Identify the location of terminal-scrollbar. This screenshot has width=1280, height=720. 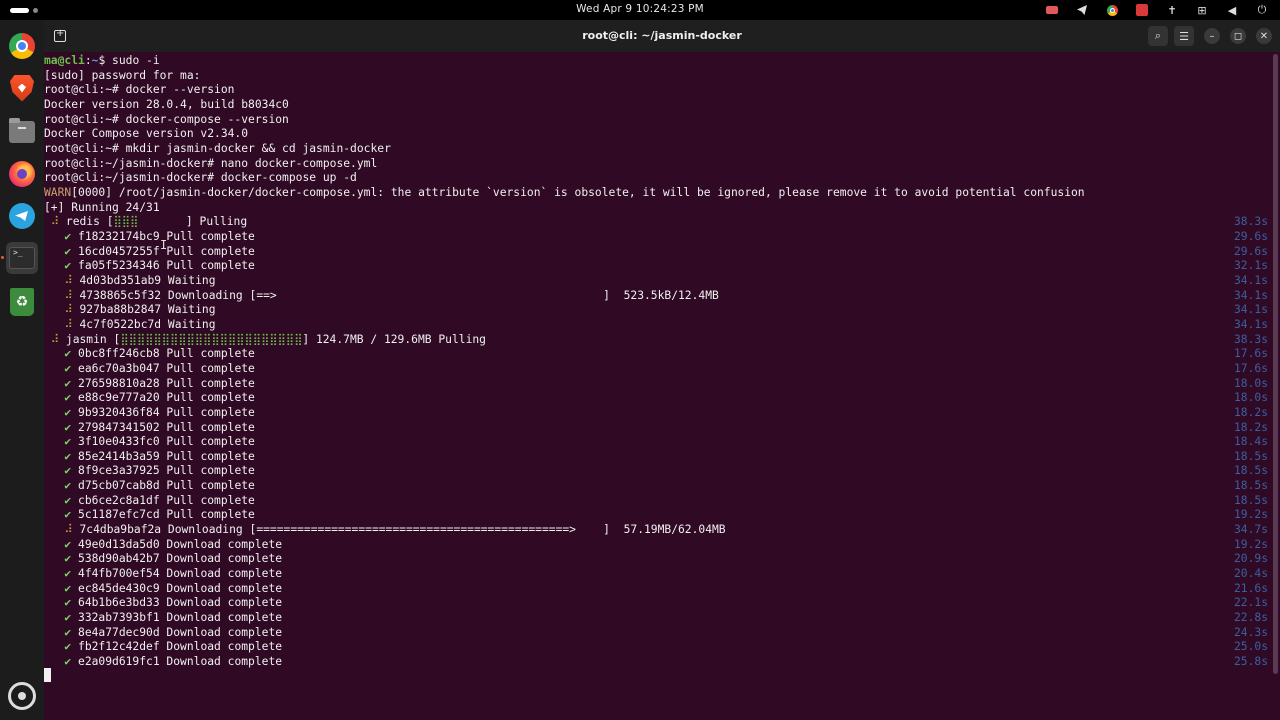
(1275, 364).